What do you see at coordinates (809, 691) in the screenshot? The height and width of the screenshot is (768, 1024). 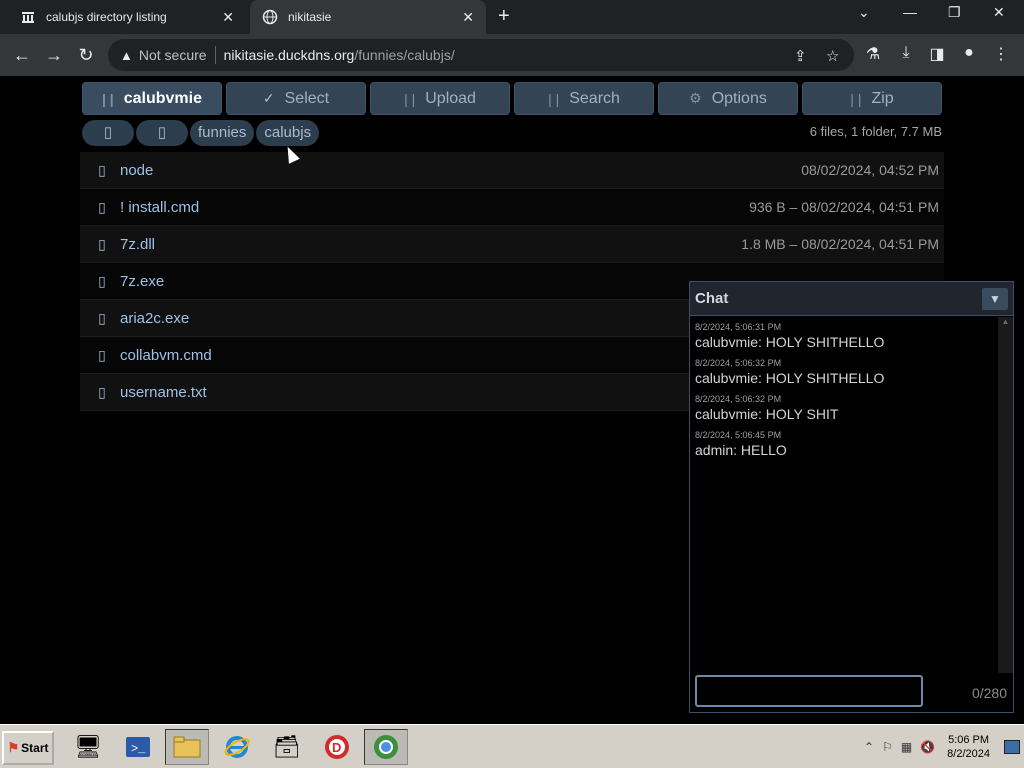 I see `chat-input` at bounding box center [809, 691].